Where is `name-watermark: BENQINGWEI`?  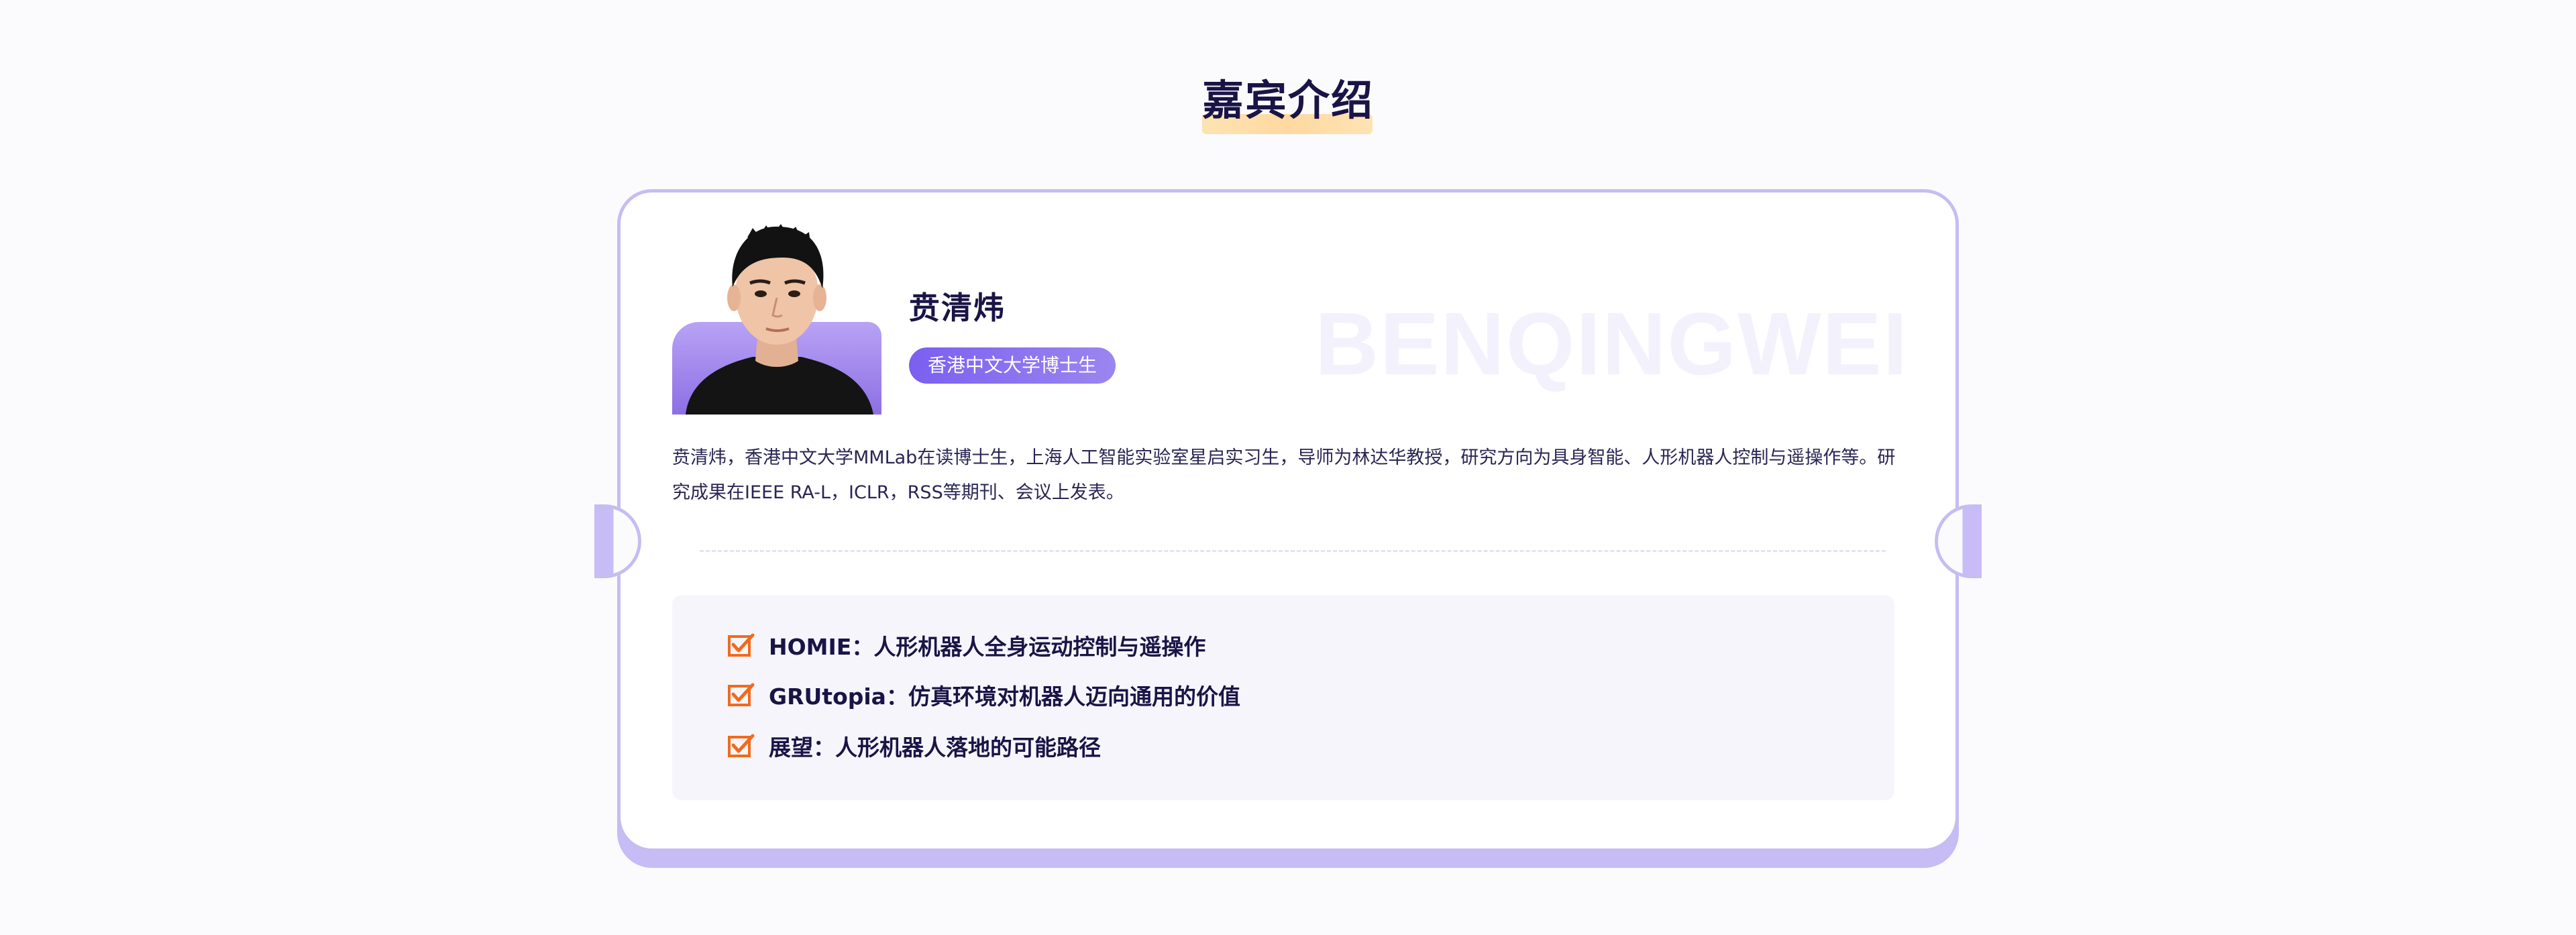
name-watermark: BENQINGWEI is located at coordinates (1612, 343).